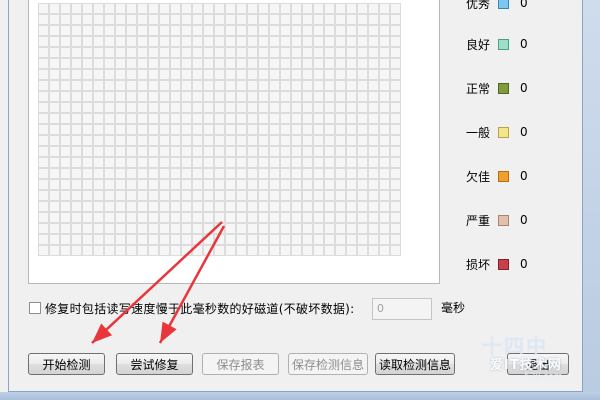  I want to click on legend-swatch-damaged, so click(503, 264).